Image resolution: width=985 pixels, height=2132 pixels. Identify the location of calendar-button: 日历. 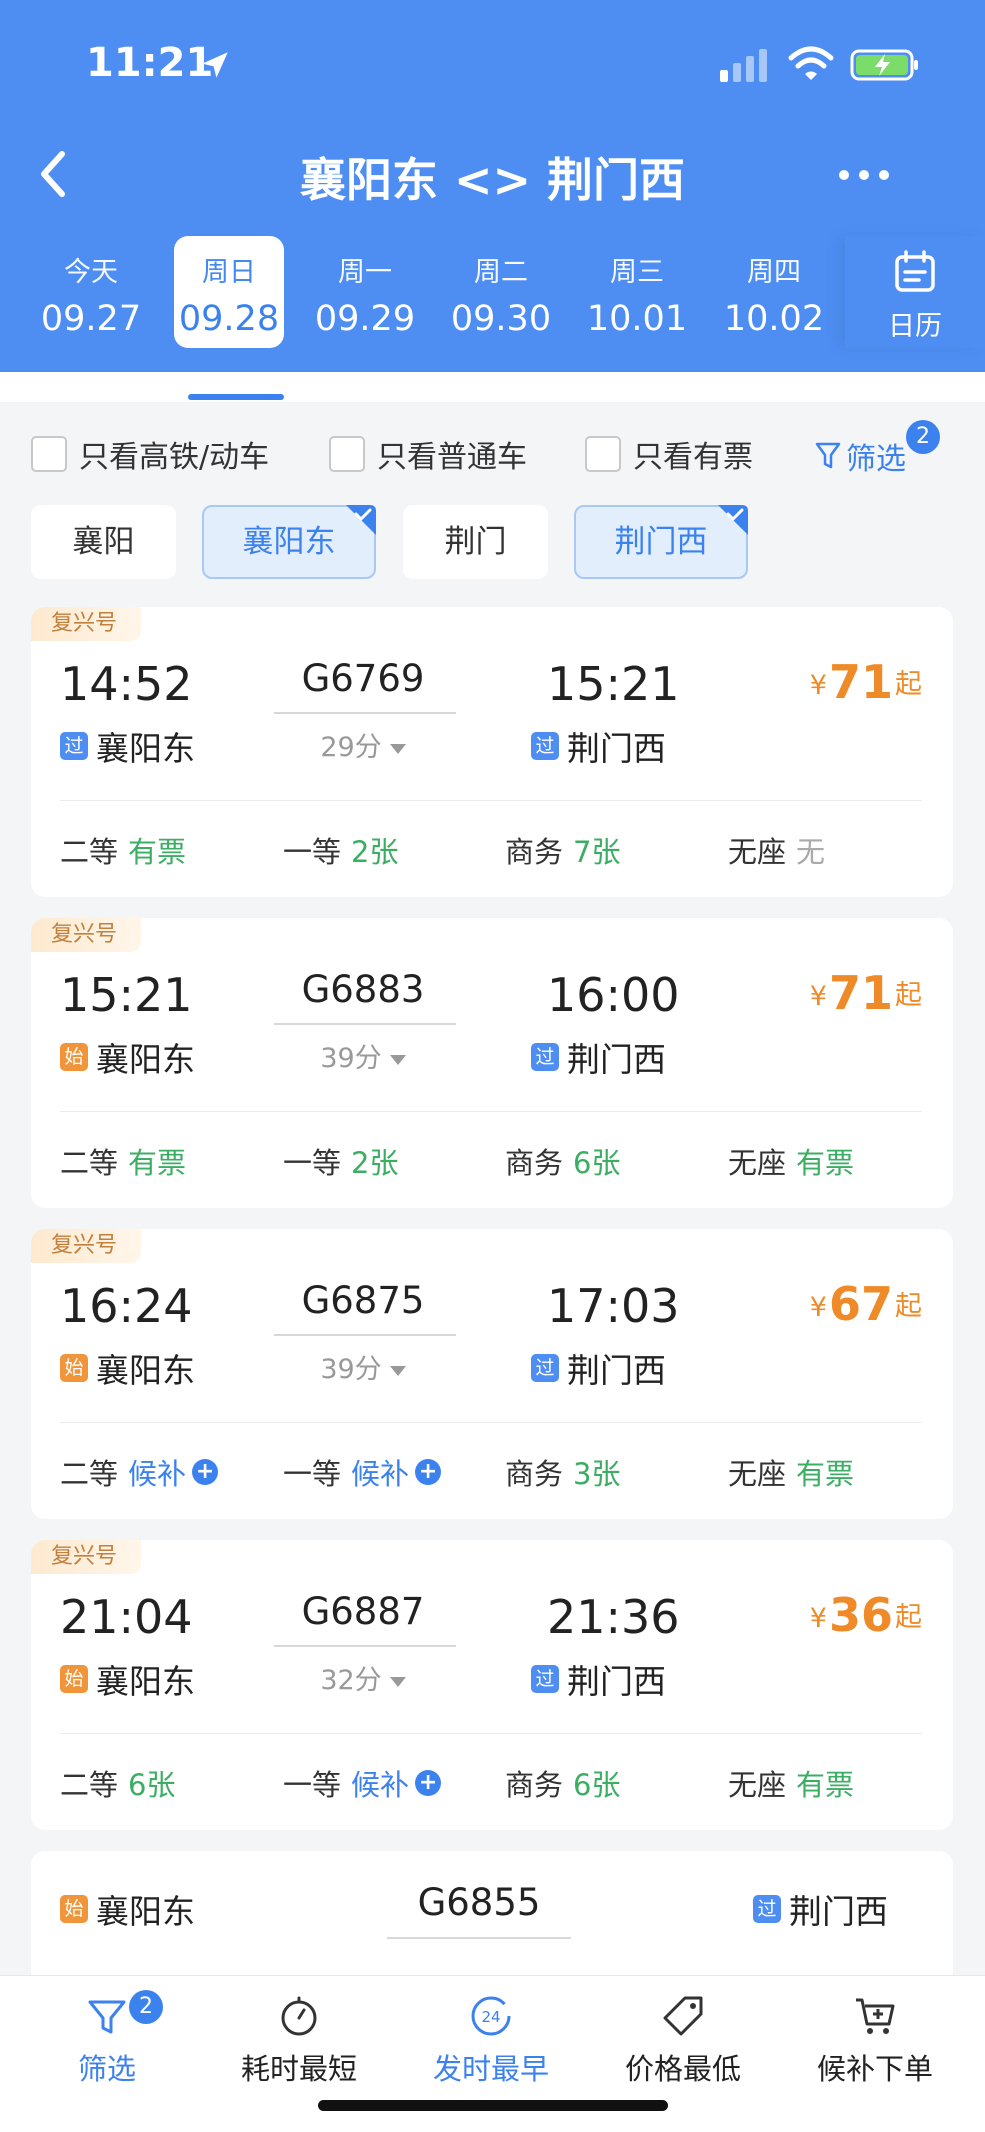
(915, 292).